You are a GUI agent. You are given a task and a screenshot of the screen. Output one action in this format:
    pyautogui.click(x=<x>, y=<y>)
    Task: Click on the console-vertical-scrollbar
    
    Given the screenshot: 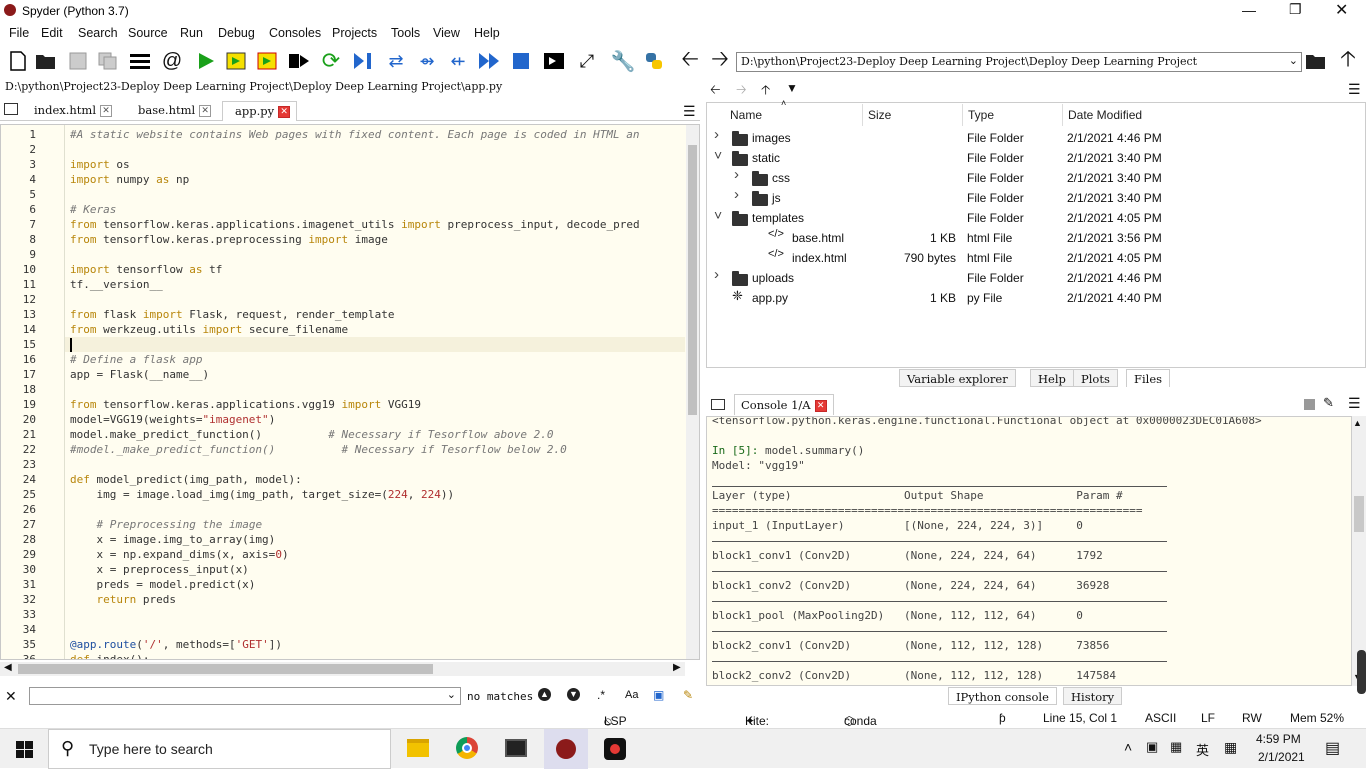 What is the action you would take?
    pyautogui.click(x=1359, y=551)
    